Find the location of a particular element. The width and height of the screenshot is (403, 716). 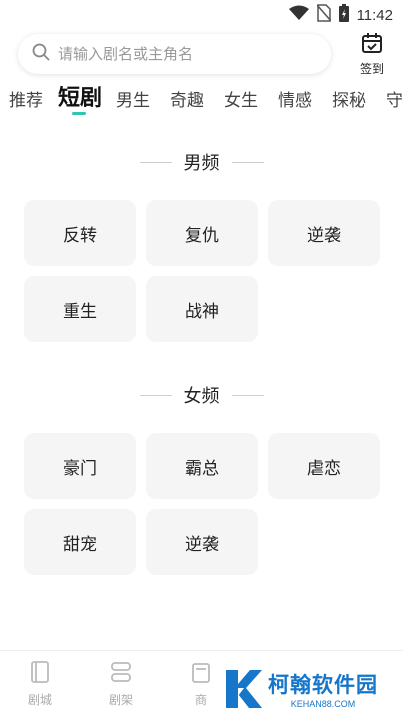

genre-chip: 甜宠 is located at coordinates (80, 542).